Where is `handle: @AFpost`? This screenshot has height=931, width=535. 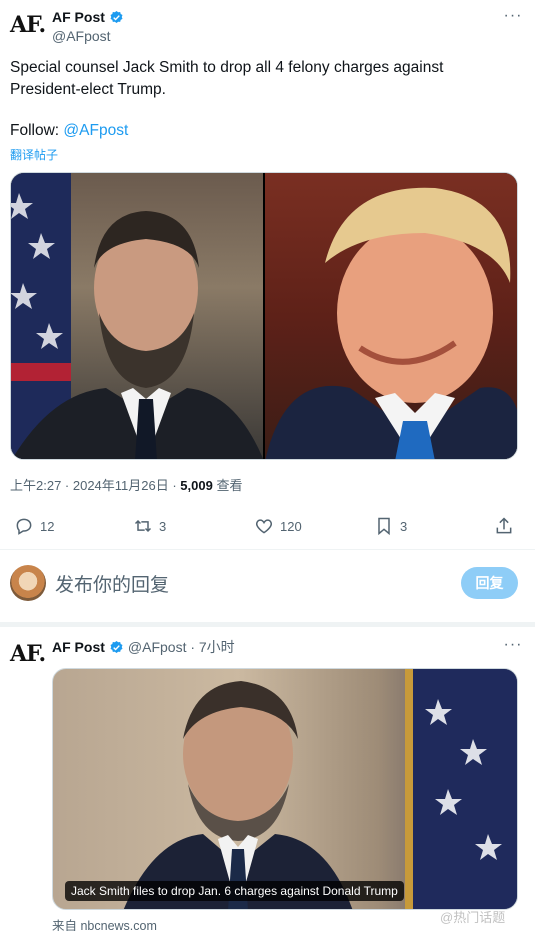
handle: @AFpost is located at coordinates (81, 36).